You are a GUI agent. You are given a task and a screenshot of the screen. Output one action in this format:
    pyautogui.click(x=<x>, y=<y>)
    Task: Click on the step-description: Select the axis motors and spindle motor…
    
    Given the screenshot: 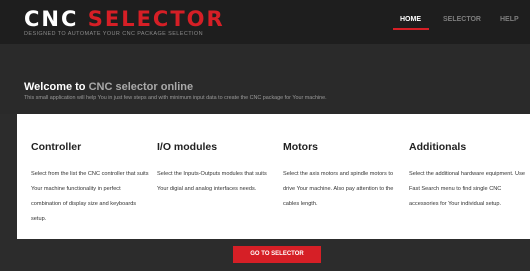 What is the action you would take?
    pyautogui.click(x=338, y=189)
    